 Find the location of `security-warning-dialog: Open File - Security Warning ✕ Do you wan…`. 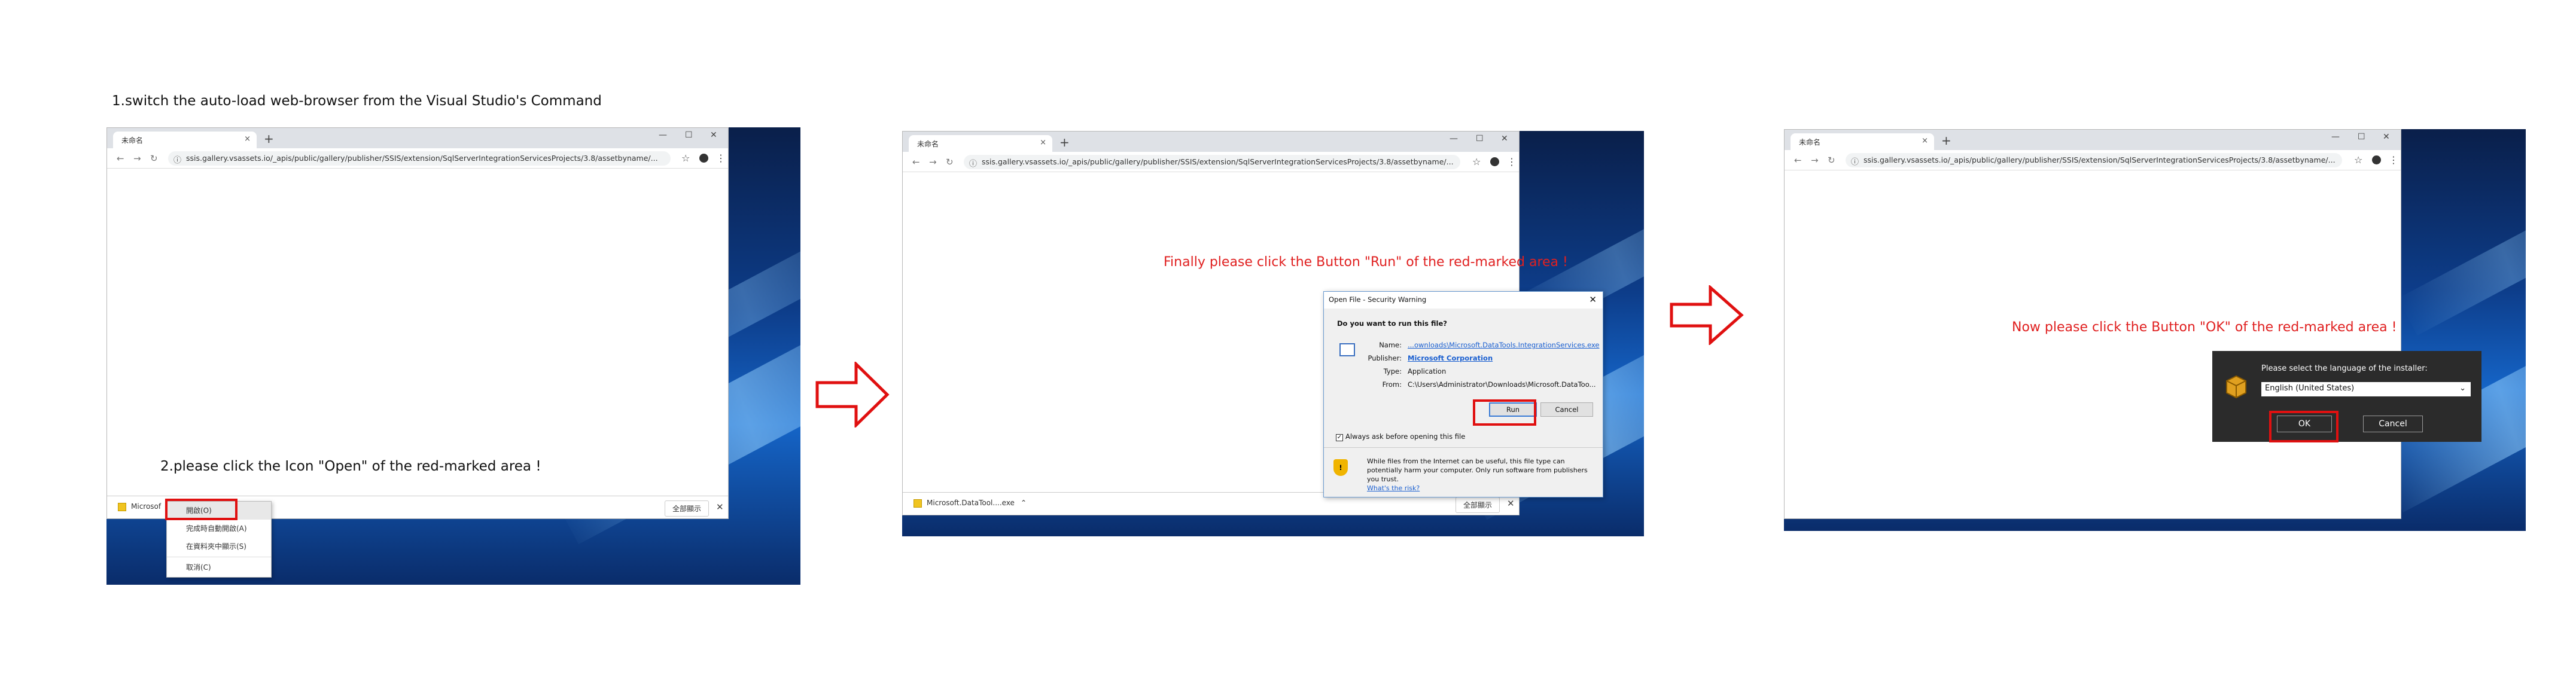

security-warning-dialog: Open File - Security Warning ✕ Do you wan… is located at coordinates (1463, 394).